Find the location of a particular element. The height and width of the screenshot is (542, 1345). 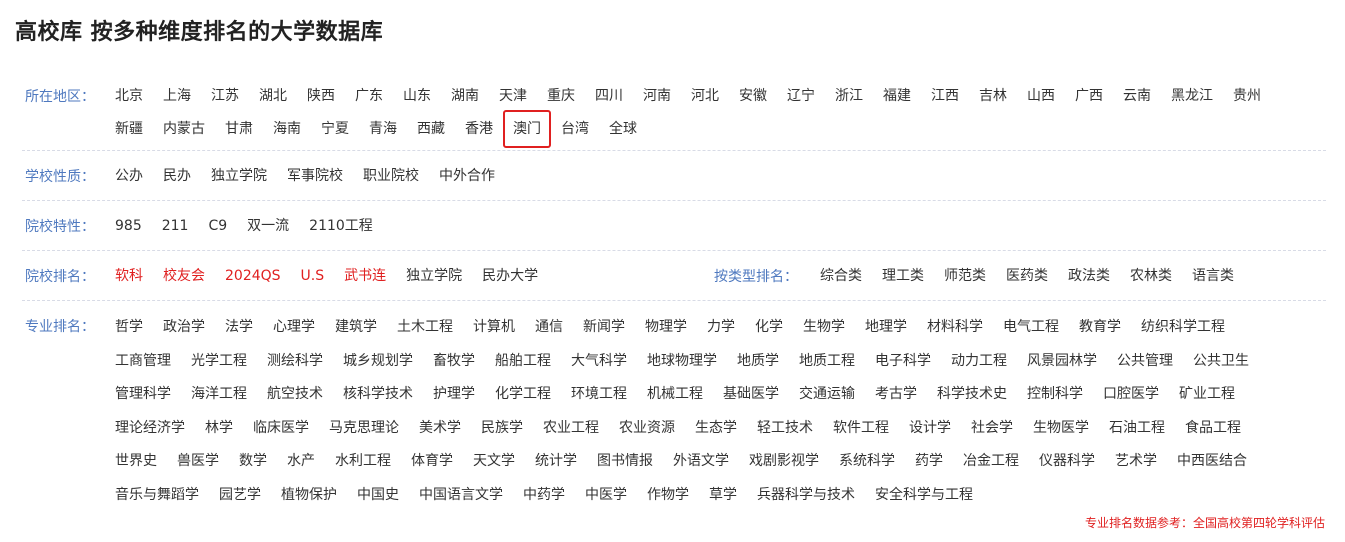

filter-option: 护理学 is located at coordinates (454, 395).